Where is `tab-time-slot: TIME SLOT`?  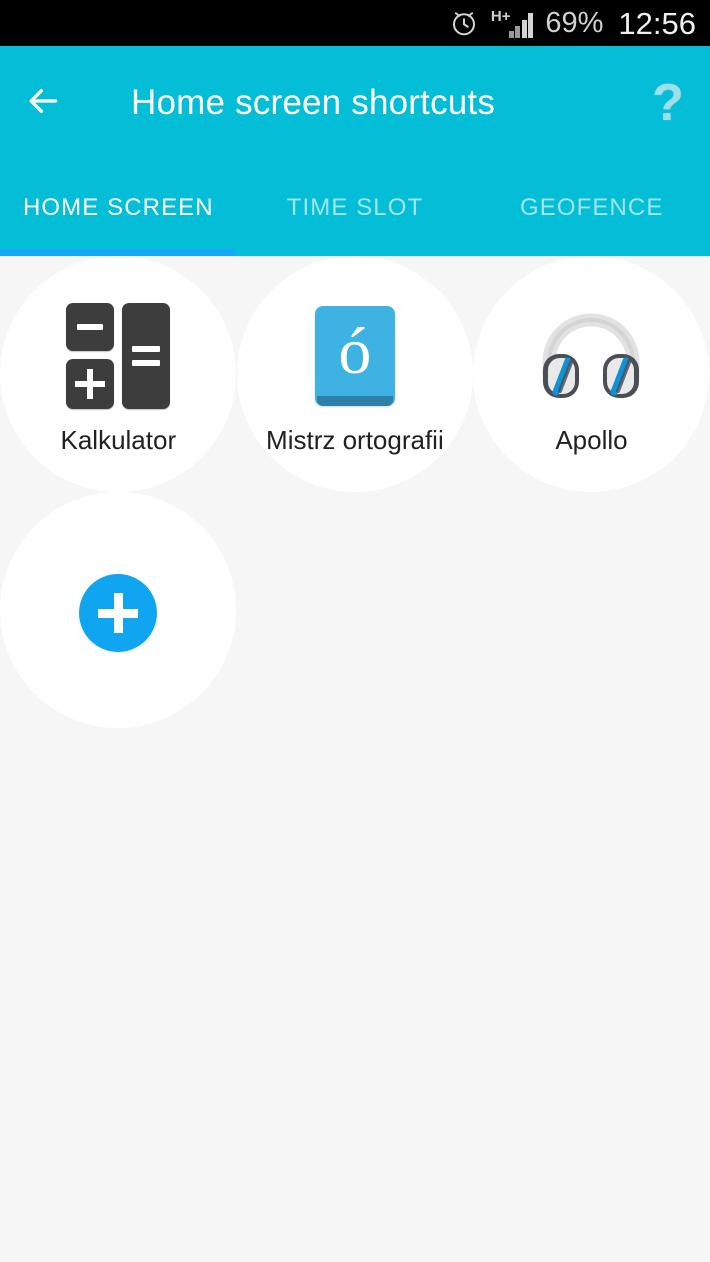 tab-time-slot: TIME SLOT is located at coordinates (355, 208).